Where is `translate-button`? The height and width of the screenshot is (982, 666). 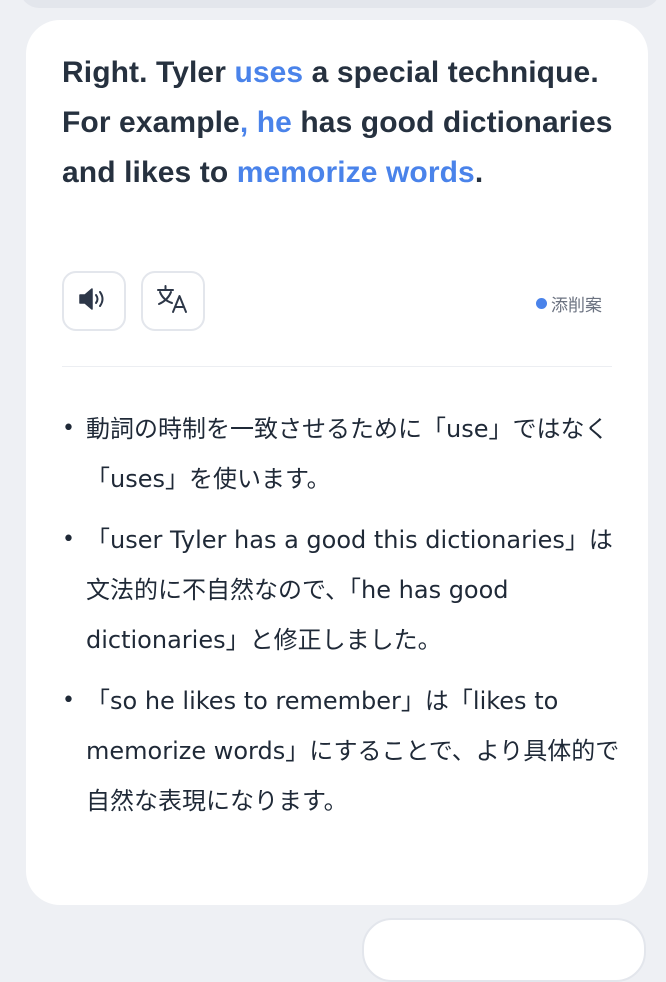 translate-button is located at coordinates (173, 301).